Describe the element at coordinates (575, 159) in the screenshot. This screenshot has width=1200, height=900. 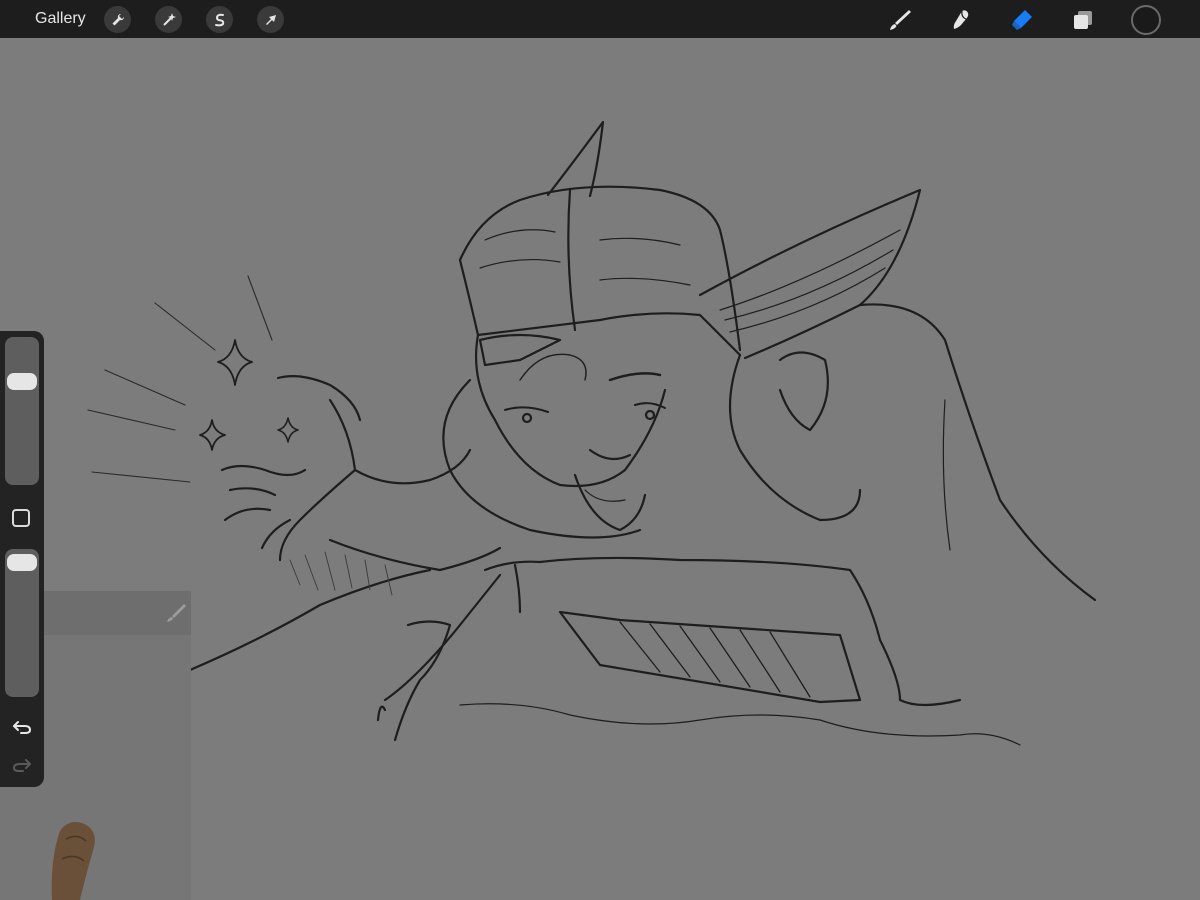
I see `helmet-horn` at that location.